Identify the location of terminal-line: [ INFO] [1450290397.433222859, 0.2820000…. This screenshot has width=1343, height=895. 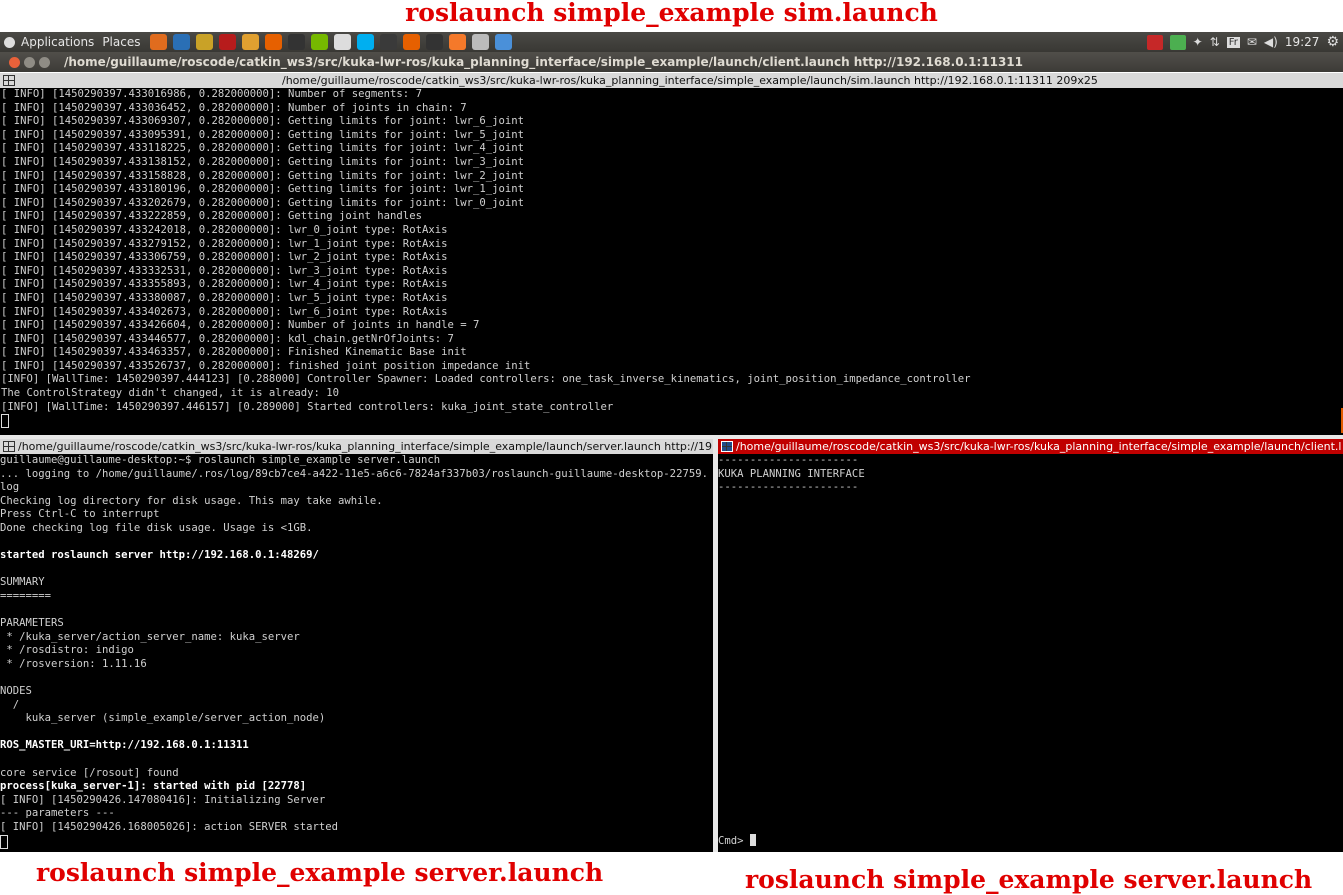
(211, 216).